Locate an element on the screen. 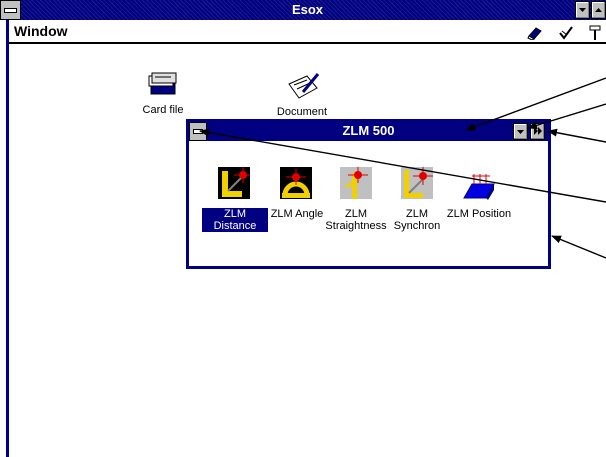 The height and width of the screenshot is (457, 606). arrow-to-window-border is located at coordinates (578, 247).